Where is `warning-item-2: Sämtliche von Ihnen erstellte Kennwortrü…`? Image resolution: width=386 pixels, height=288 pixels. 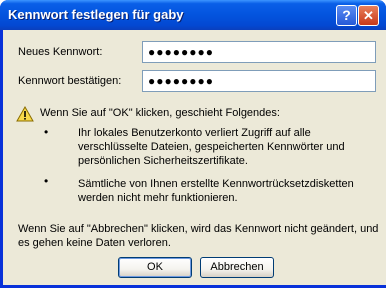
warning-item-2: Sämtliche von Ihnen erstellte Kennwortrü… is located at coordinates (216, 191).